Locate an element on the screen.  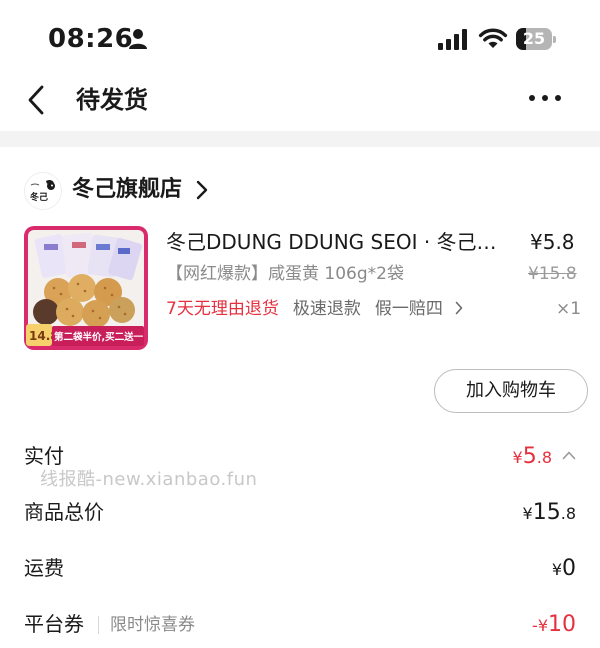
thumb-promo-banner: 第二袋半价,买二送一 is located at coordinates (99, 337).